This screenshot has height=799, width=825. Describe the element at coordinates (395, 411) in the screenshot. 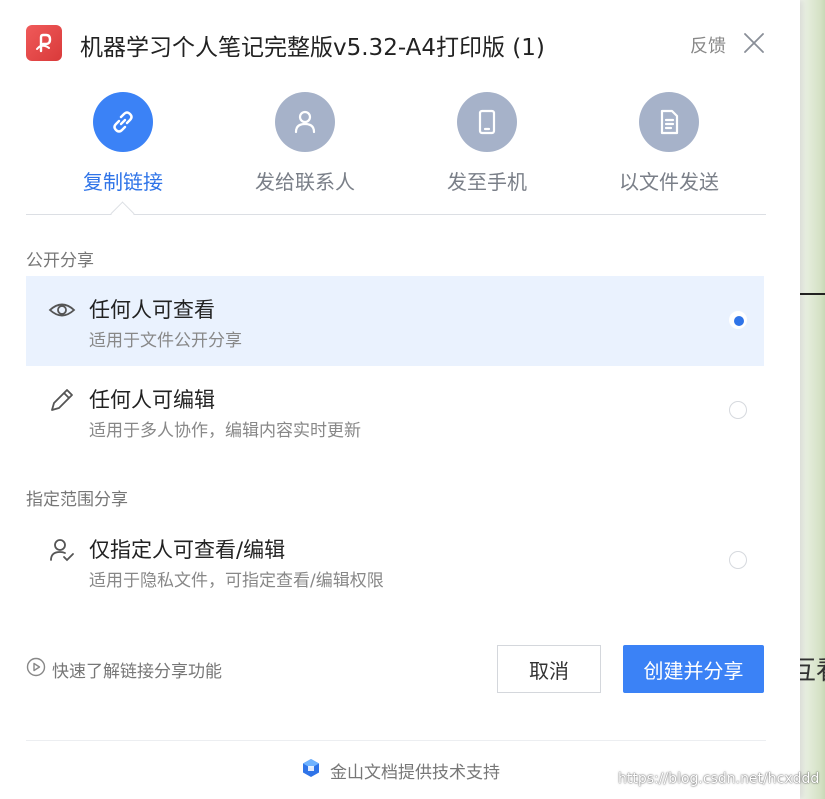

I see `option-anyone-can-edit: 任何人可编辑 适用于多人协作，编辑内容实时更新` at that location.